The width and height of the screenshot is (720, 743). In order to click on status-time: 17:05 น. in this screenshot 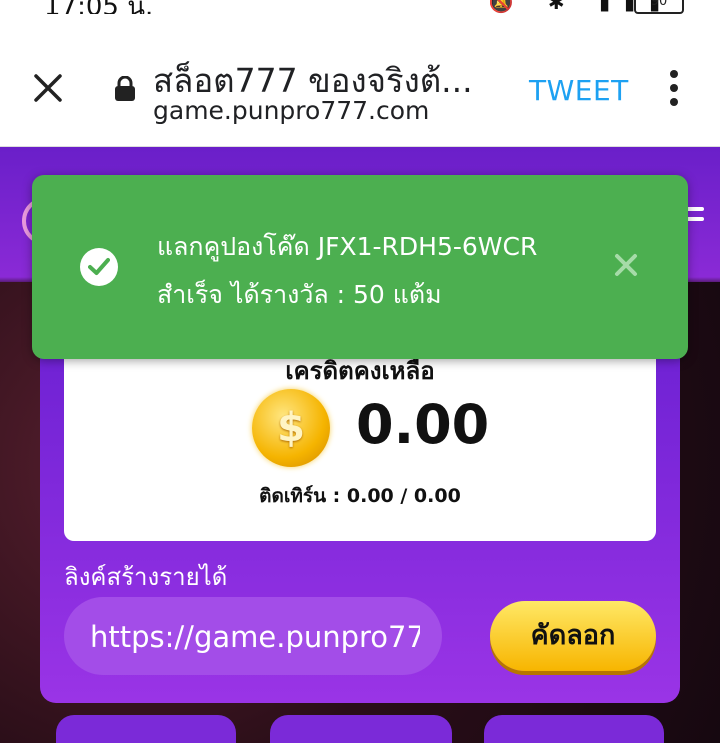, I will do `click(98, 7)`.